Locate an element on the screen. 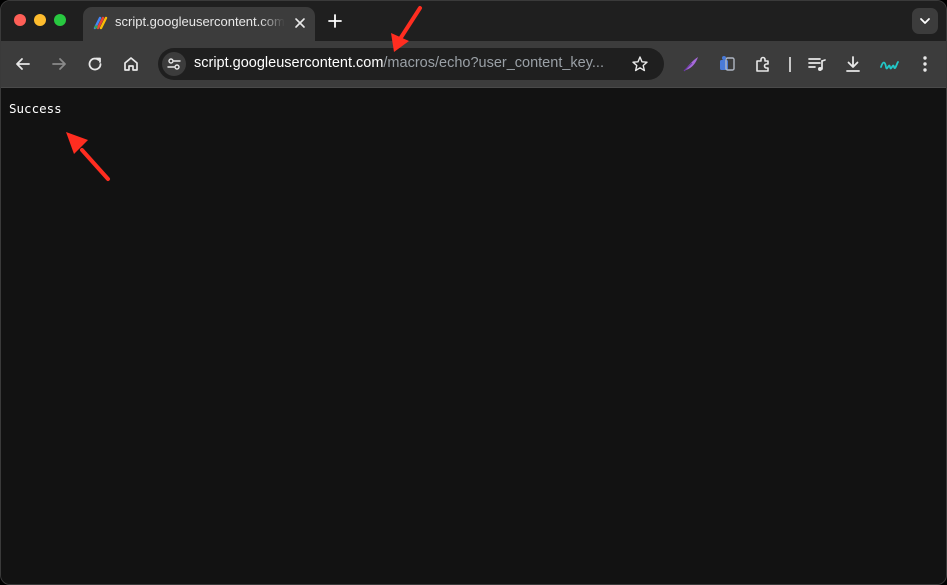 Image resolution: width=947 pixels, height=585 pixels. toolbar-divider is located at coordinates (790, 64).